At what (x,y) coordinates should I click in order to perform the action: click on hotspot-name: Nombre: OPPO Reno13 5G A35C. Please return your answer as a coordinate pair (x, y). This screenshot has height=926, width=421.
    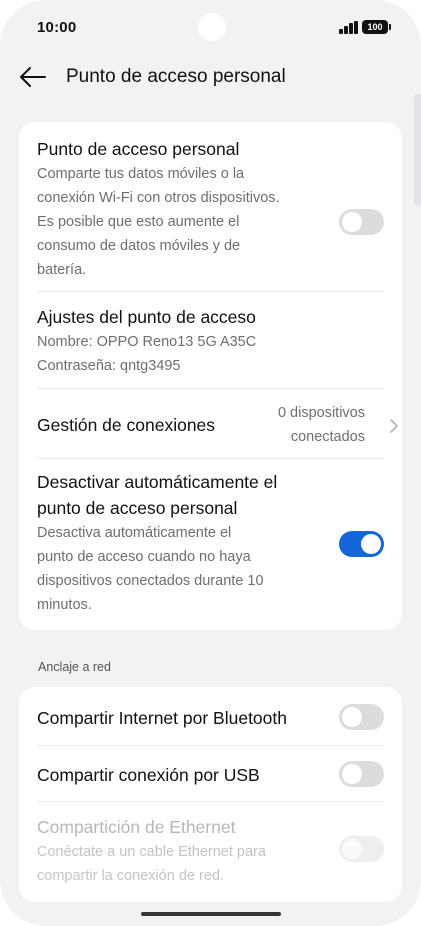
    Looking at the image, I should click on (147, 342).